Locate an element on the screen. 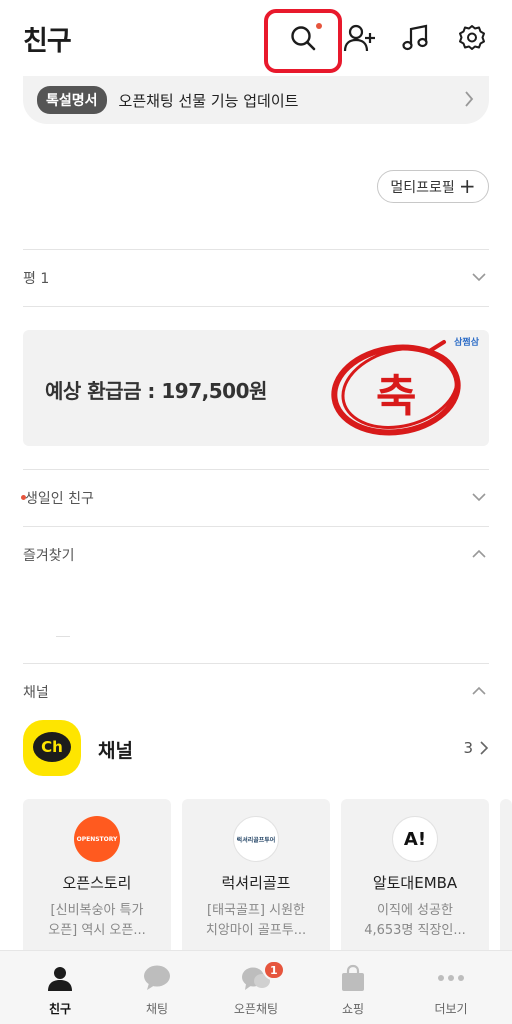 The width and height of the screenshot is (512, 1024). multi-profile-label: 멀티프로필 is located at coordinates (422, 187).